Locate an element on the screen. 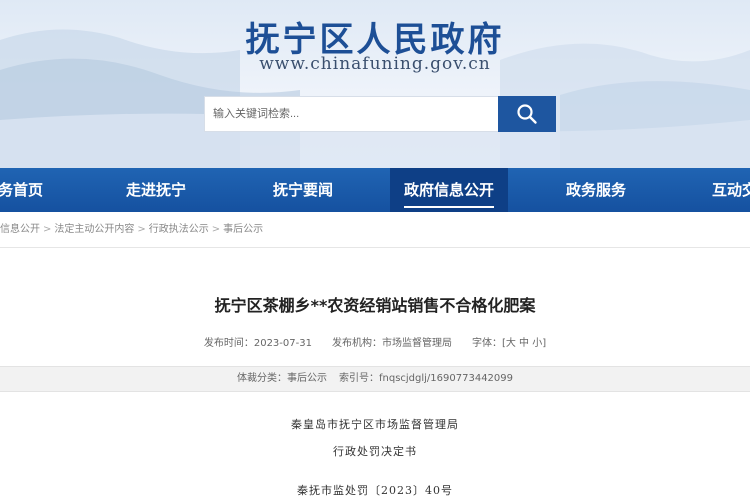 Image resolution: width=750 pixels, height=500 pixels. nav-gov-services: 政务服务 is located at coordinates (596, 190).